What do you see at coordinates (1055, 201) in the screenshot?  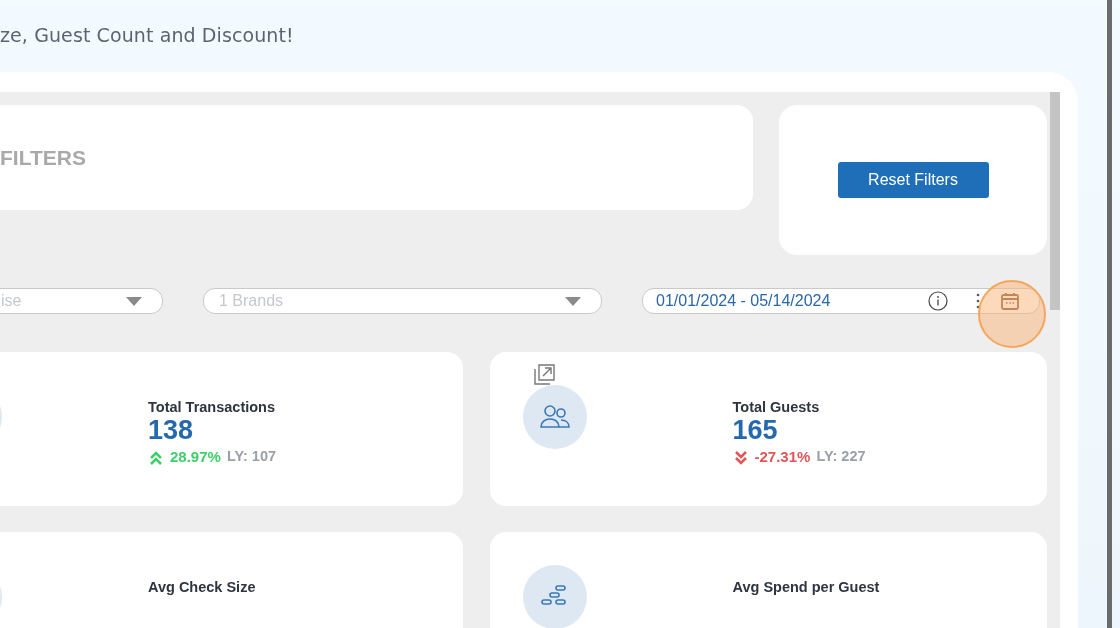 I see `scrollbar-thumb` at bounding box center [1055, 201].